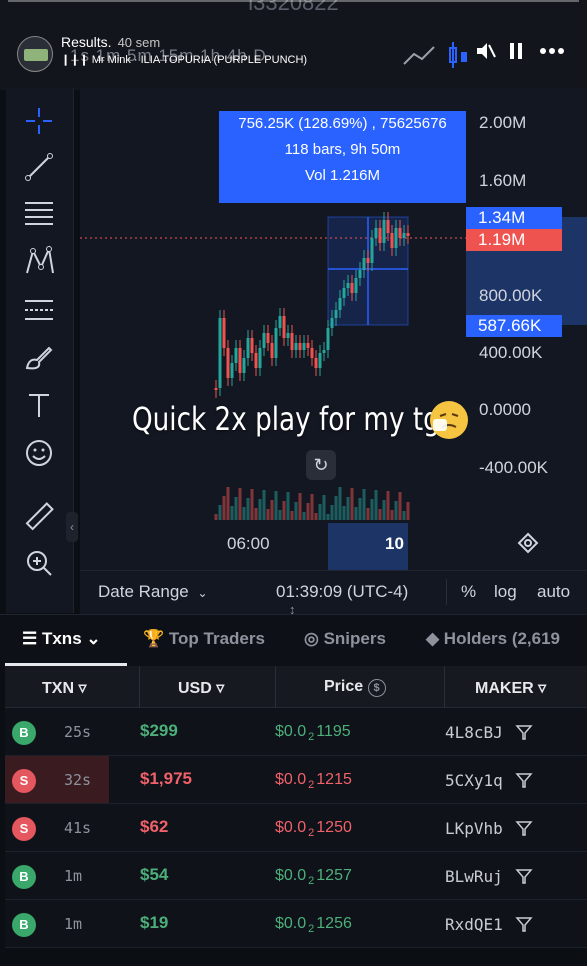 This screenshot has width=587, height=966. I want to click on crosshair-icon, so click(39, 121).